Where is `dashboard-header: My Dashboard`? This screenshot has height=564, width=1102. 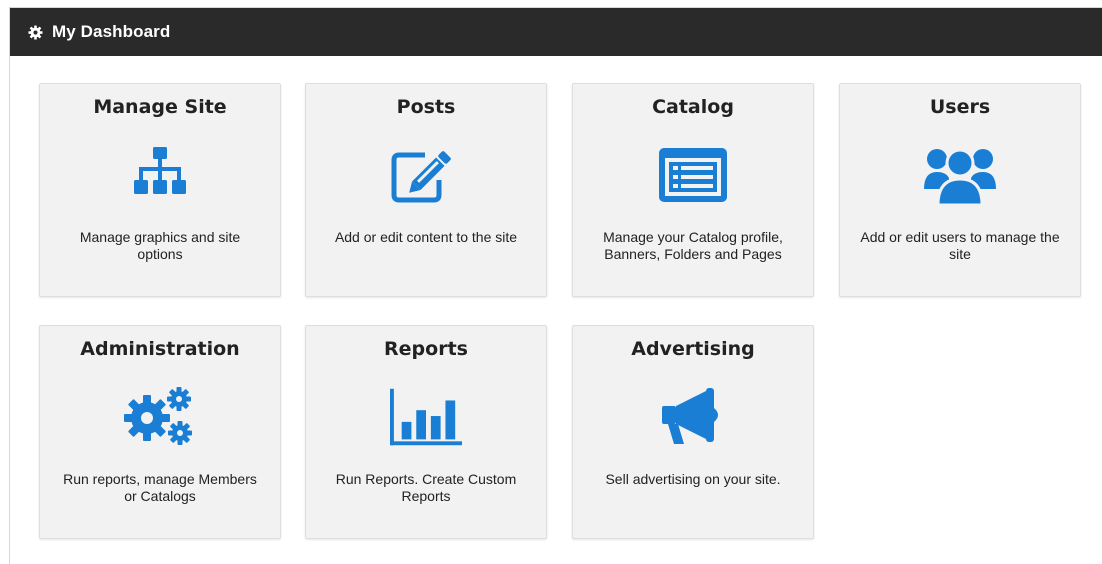 dashboard-header: My Dashboard is located at coordinates (556, 32).